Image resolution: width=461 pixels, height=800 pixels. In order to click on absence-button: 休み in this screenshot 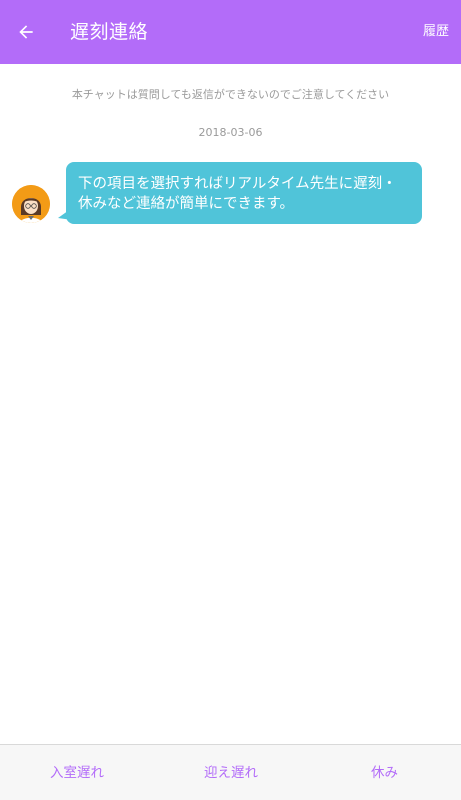, I will do `click(384, 772)`.